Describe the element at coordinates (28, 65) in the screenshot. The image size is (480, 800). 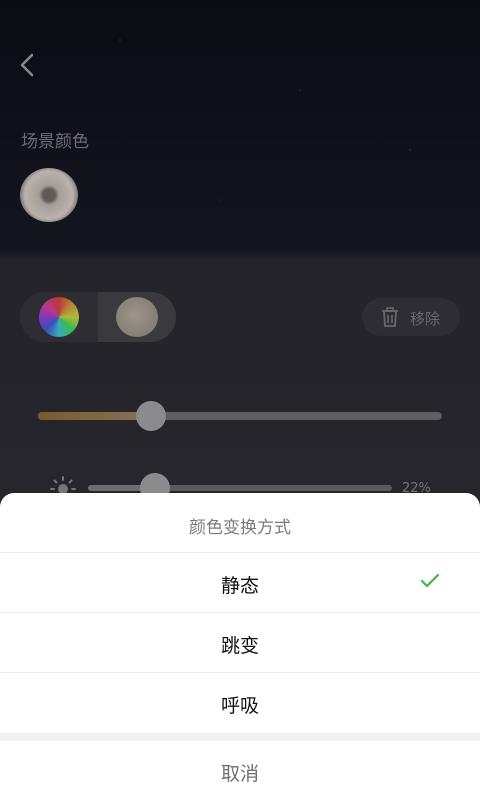
I see `back-arrow-icon` at that location.